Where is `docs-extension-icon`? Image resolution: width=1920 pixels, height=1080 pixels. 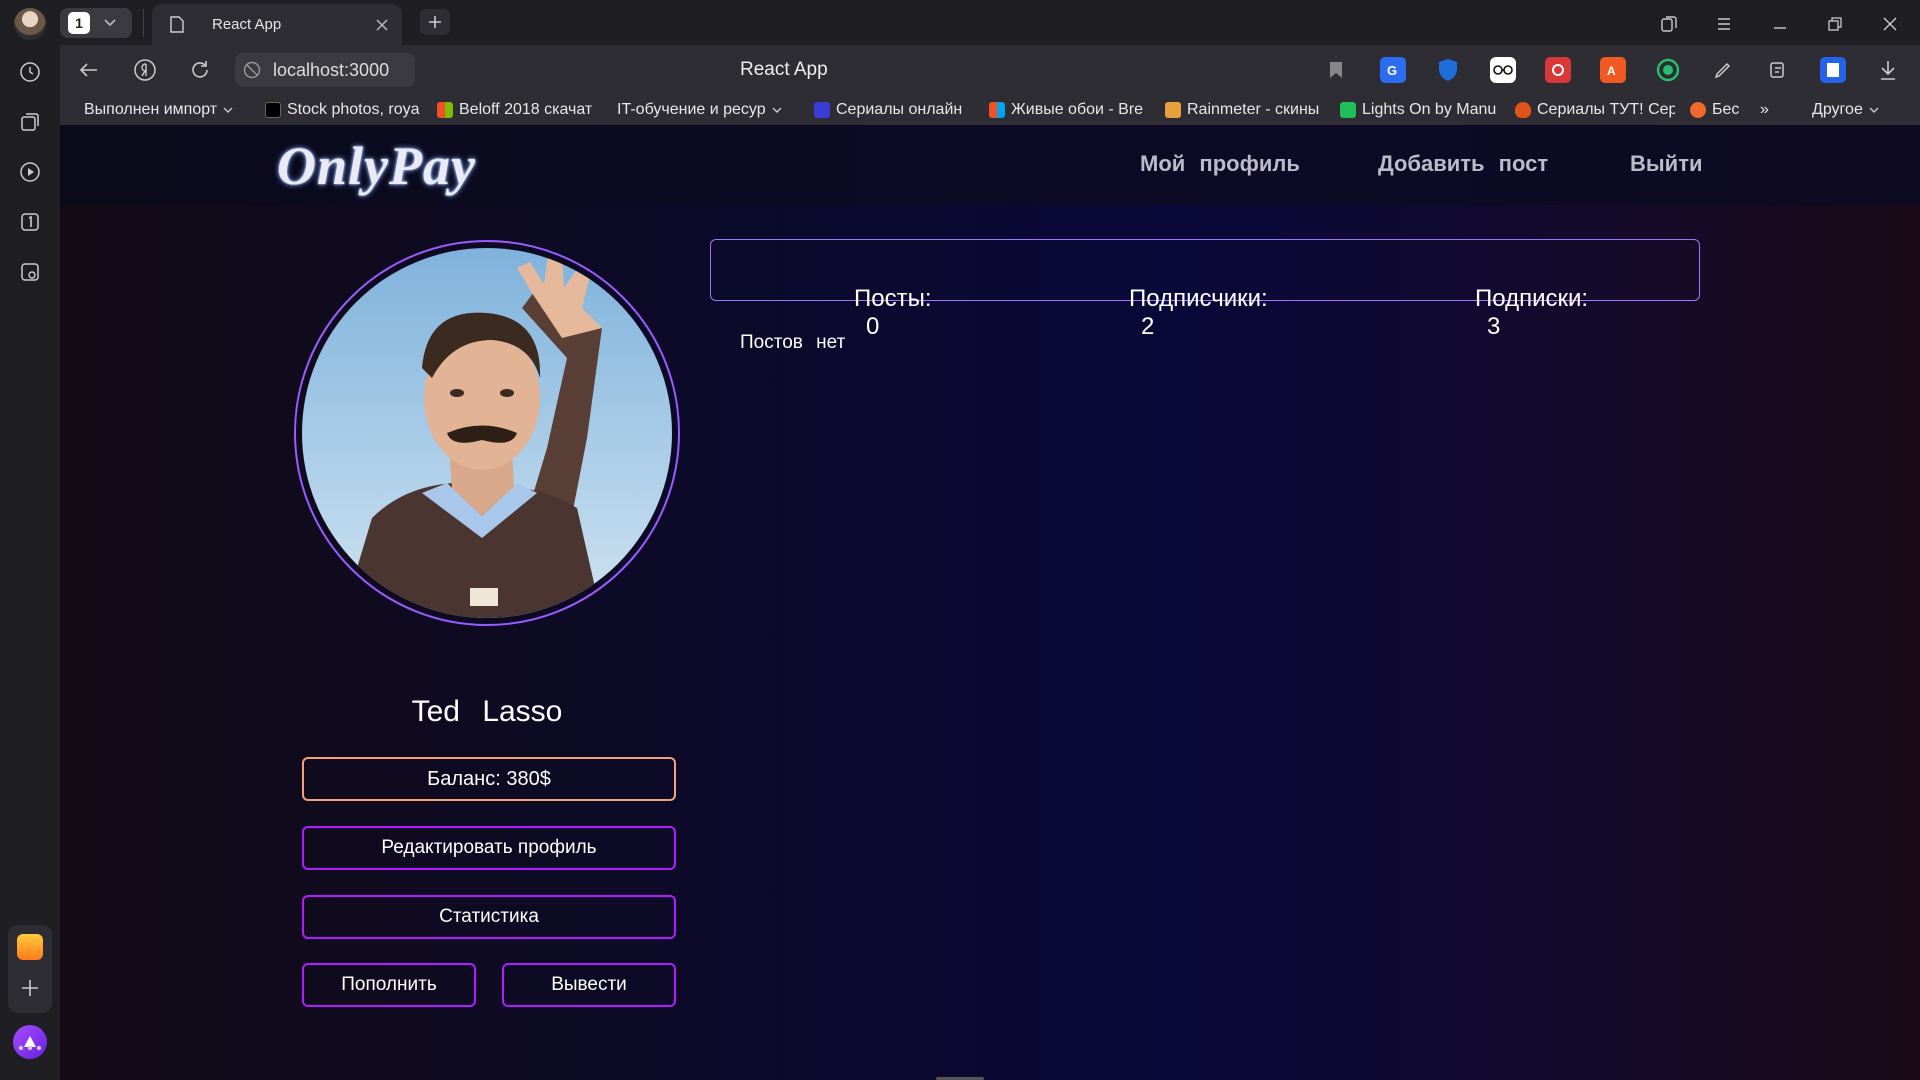 docs-extension-icon is located at coordinates (1833, 70).